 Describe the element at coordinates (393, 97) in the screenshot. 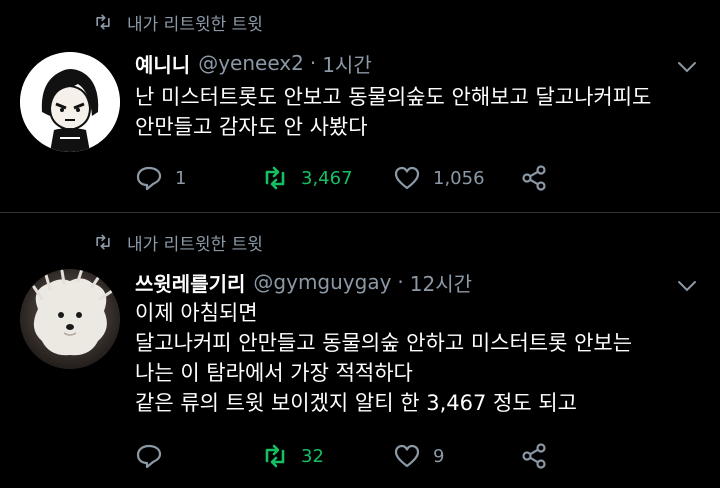

I see `tweet-text-line: 난 미스터트롯도 안보고 동물의숲도 안해보고 달고나커피도` at that location.